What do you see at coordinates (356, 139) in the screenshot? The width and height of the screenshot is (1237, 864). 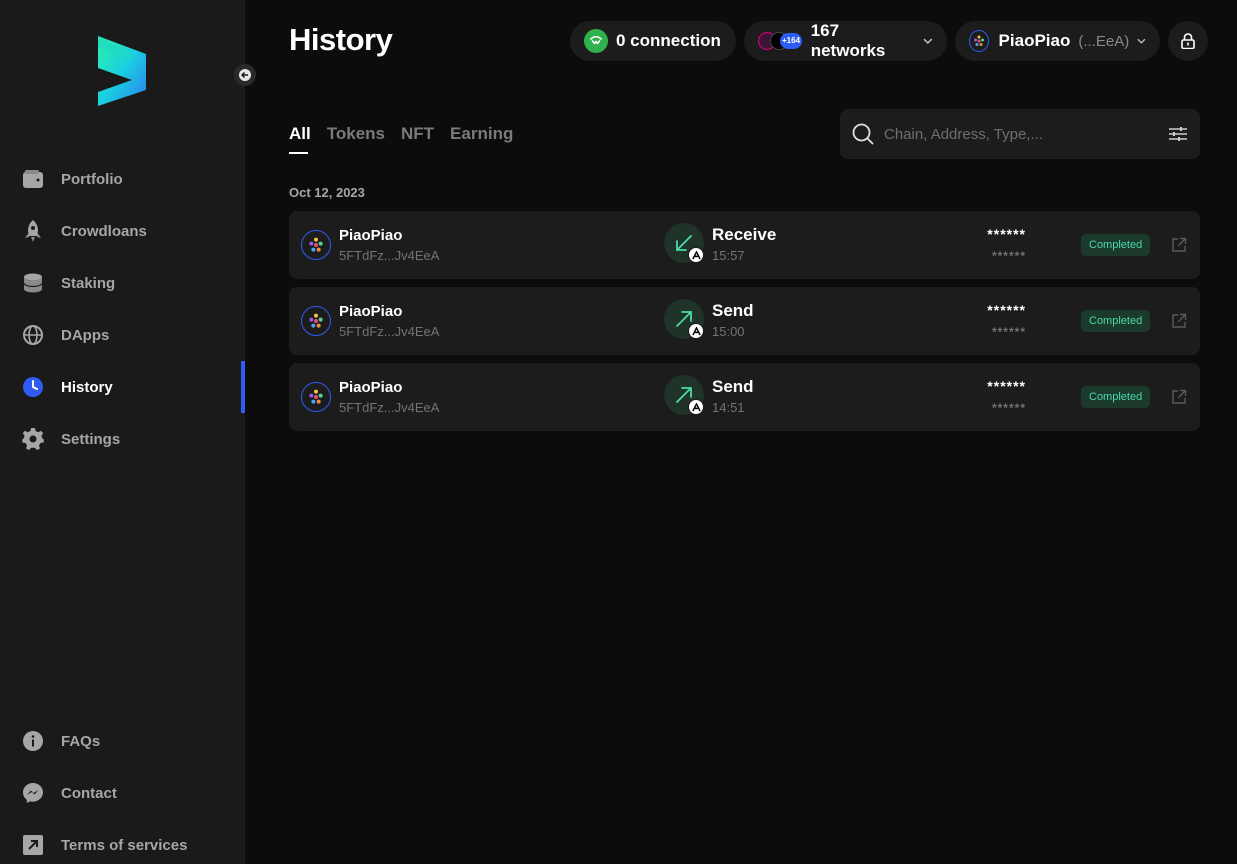 I see `tab-tokens: Tokens` at bounding box center [356, 139].